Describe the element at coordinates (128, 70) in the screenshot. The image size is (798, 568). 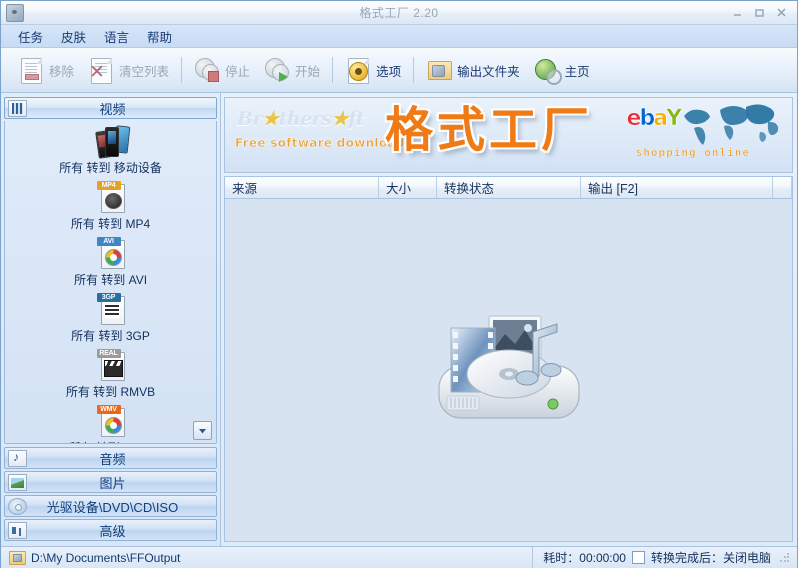
I see `toolbar-clear-list-button: ✕ 清空列表` at that location.